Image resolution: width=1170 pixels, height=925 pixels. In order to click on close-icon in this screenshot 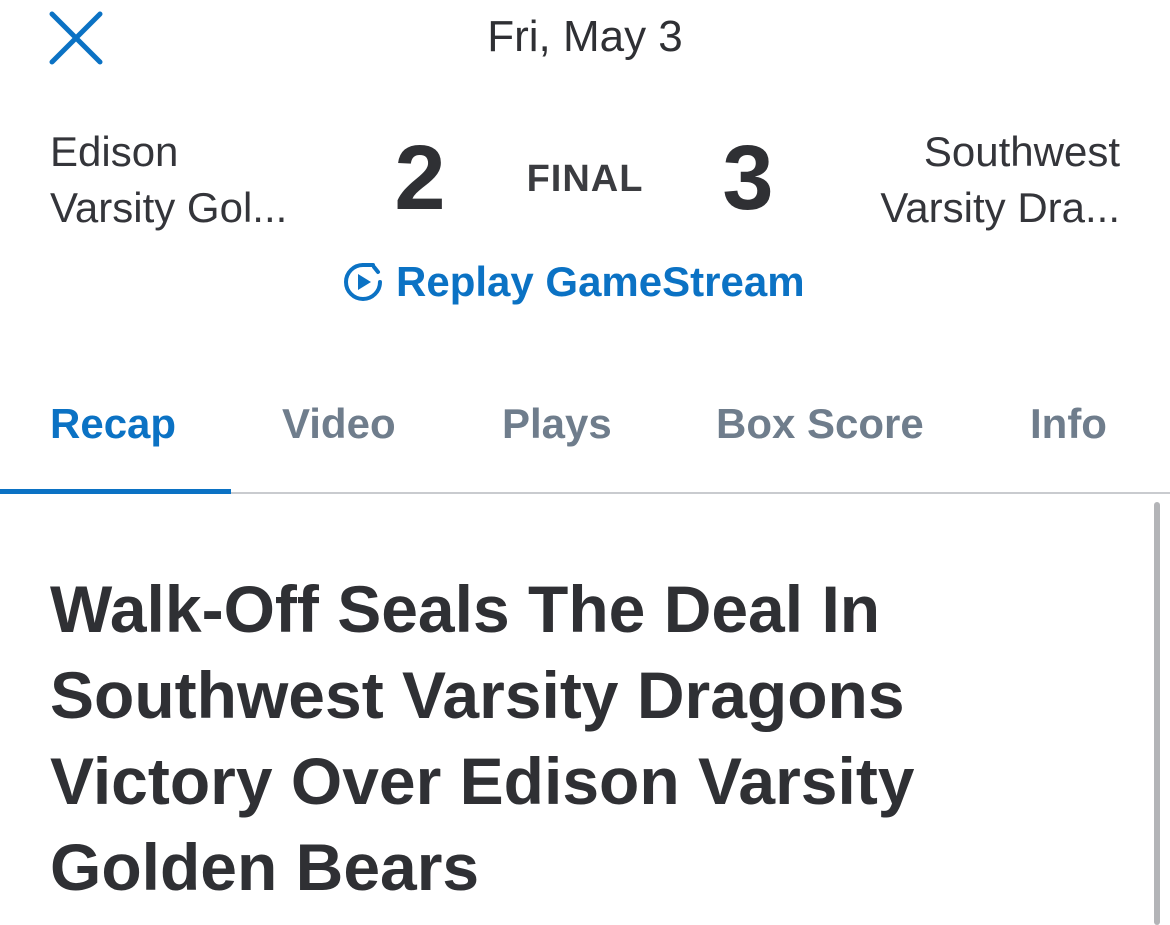, I will do `click(76, 38)`.